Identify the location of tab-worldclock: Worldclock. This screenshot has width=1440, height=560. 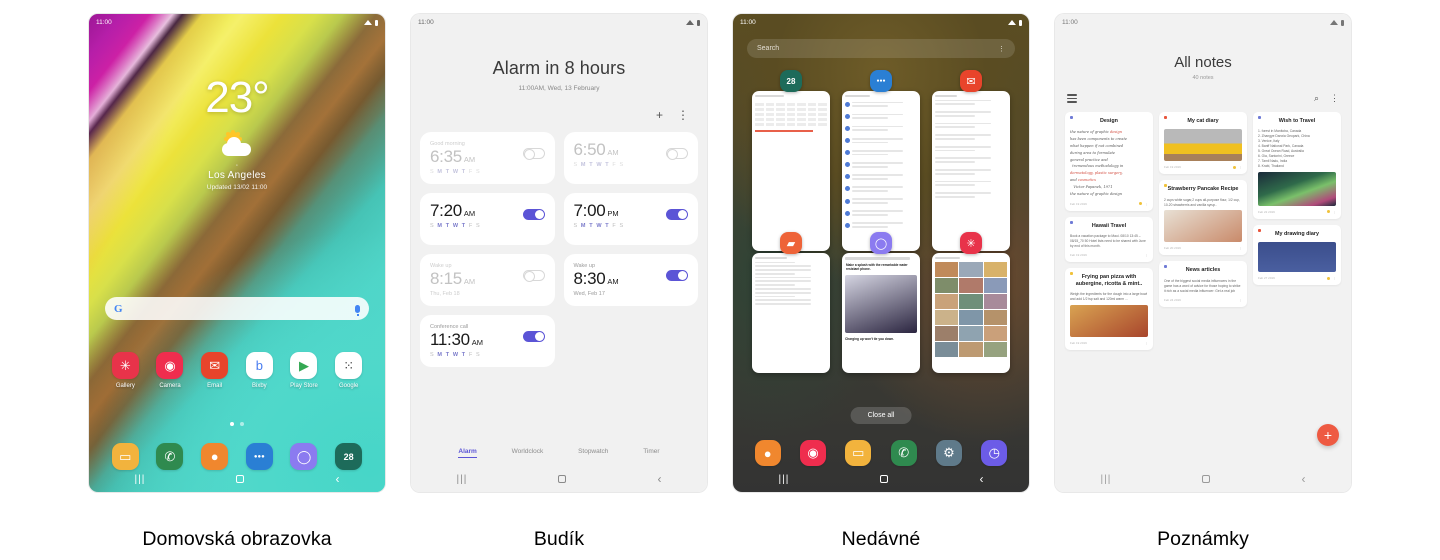
(528, 453).